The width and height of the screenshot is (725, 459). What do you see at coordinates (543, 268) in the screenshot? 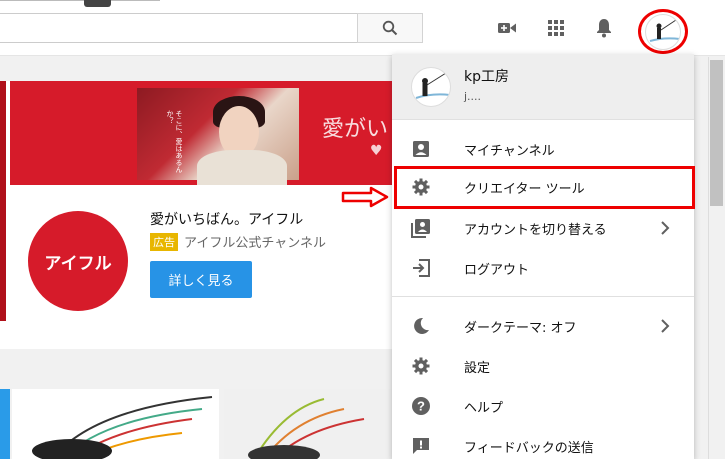
I see `menu-item-logout: ログアウト` at bounding box center [543, 268].